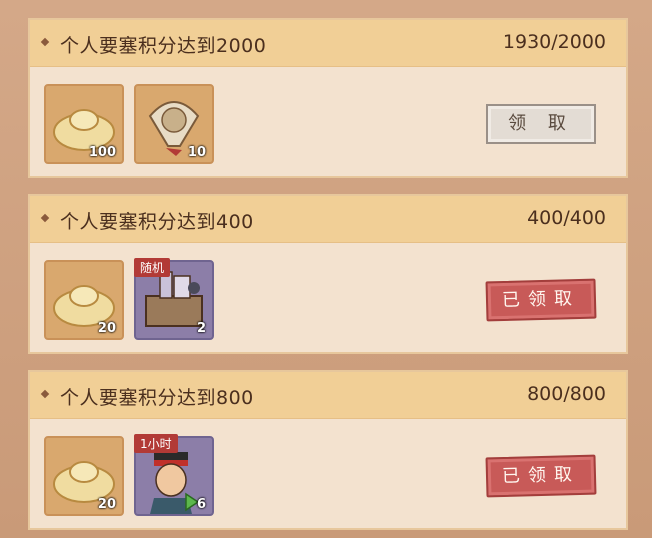 This screenshot has height=538, width=652. I want to click on reward-item-speedup: 1小时 6, so click(174, 475).